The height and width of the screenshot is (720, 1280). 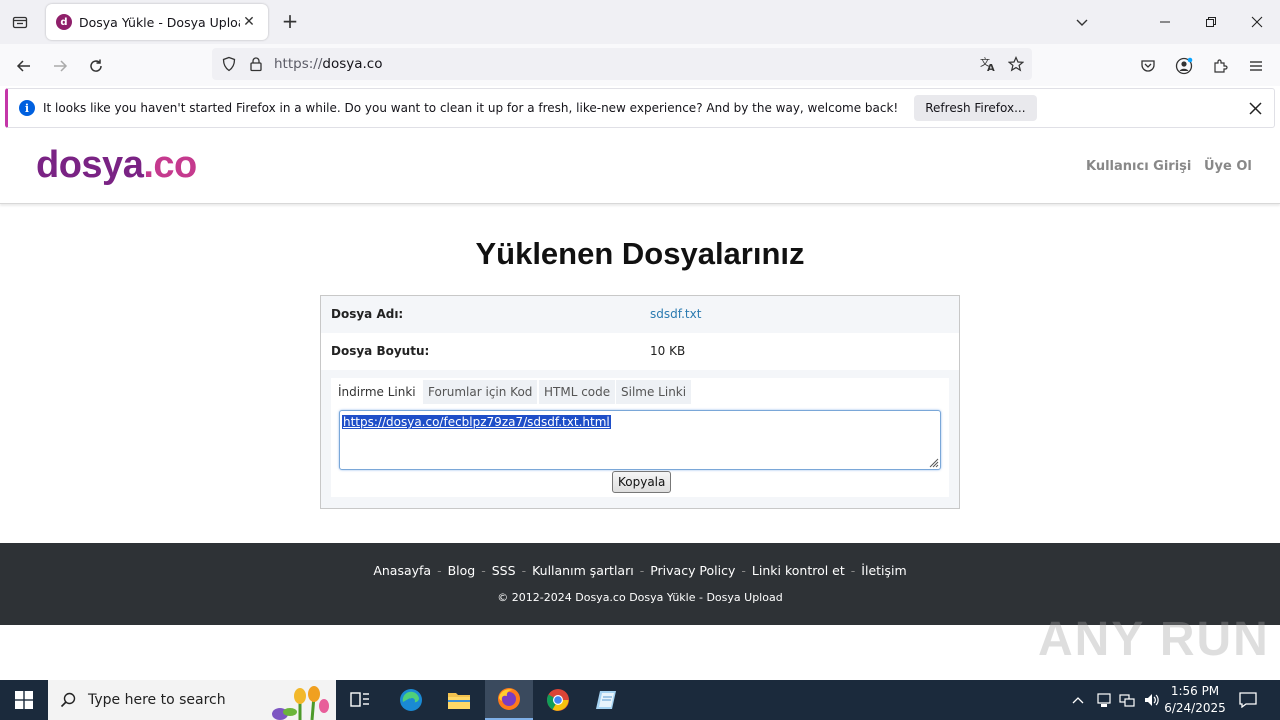 What do you see at coordinates (675, 314) in the screenshot?
I see `file-name-link: sdsdf.txt` at bounding box center [675, 314].